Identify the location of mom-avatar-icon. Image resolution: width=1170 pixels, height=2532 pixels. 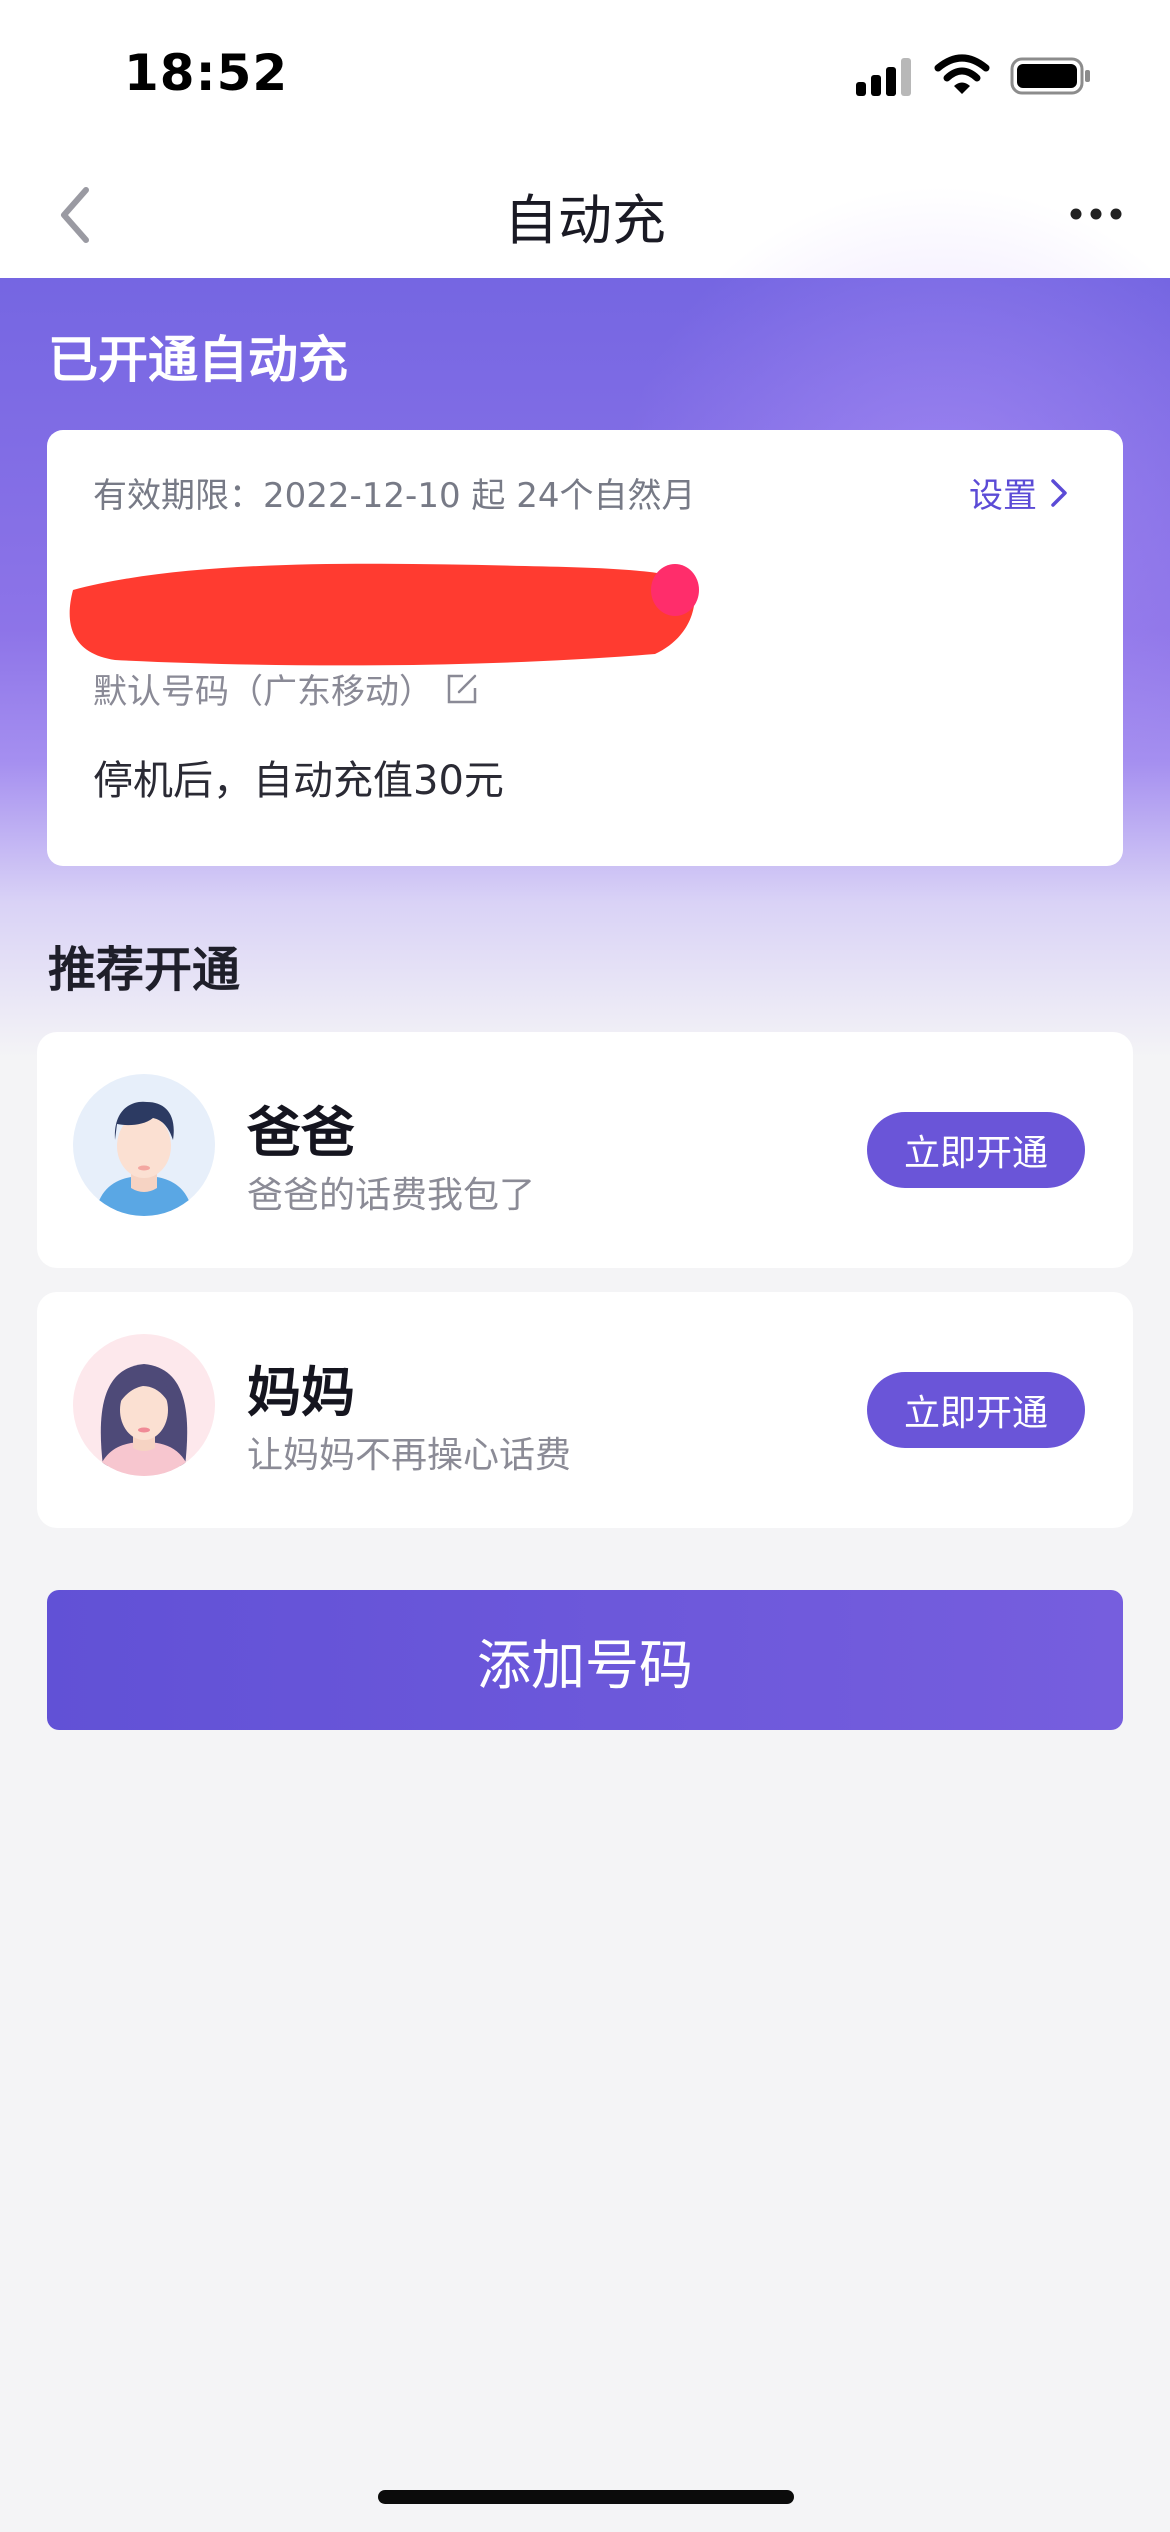
(144, 1405).